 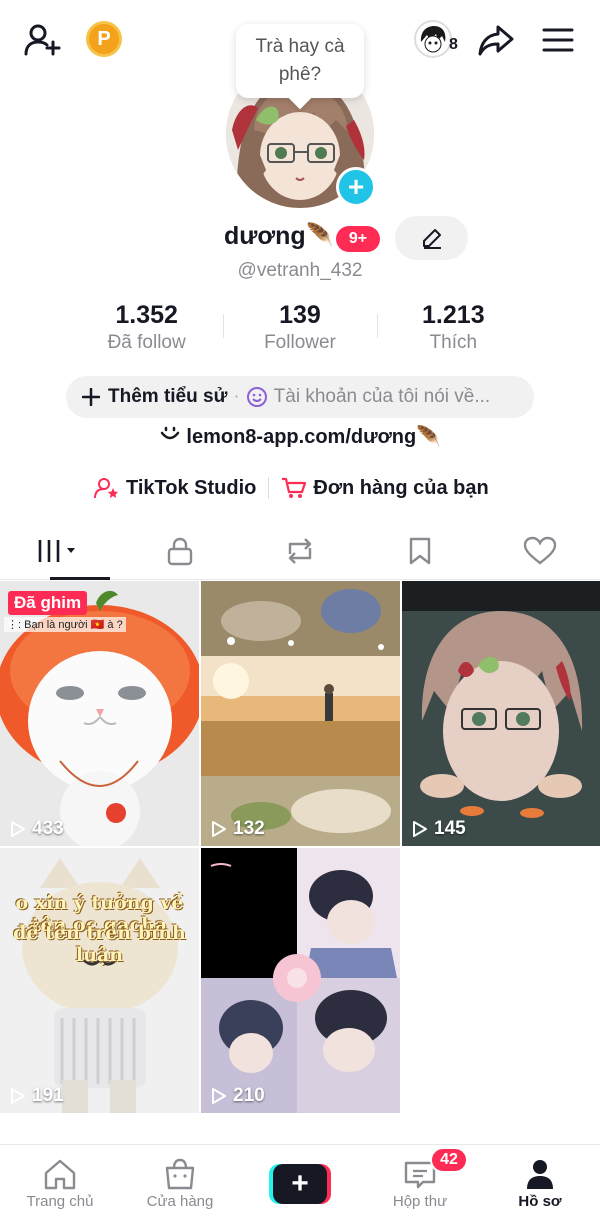 What do you see at coordinates (265, 236) in the screenshot?
I see `display-name: dương` at bounding box center [265, 236].